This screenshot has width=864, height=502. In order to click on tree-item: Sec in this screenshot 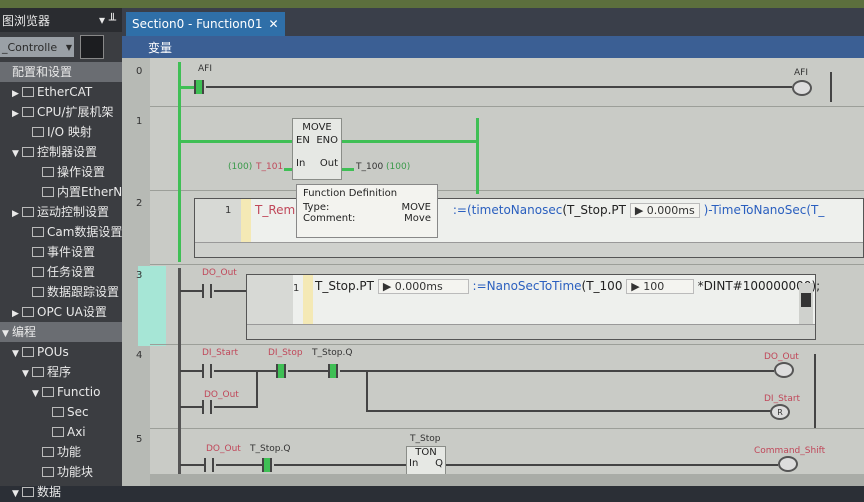, I will do `click(61, 412)`.